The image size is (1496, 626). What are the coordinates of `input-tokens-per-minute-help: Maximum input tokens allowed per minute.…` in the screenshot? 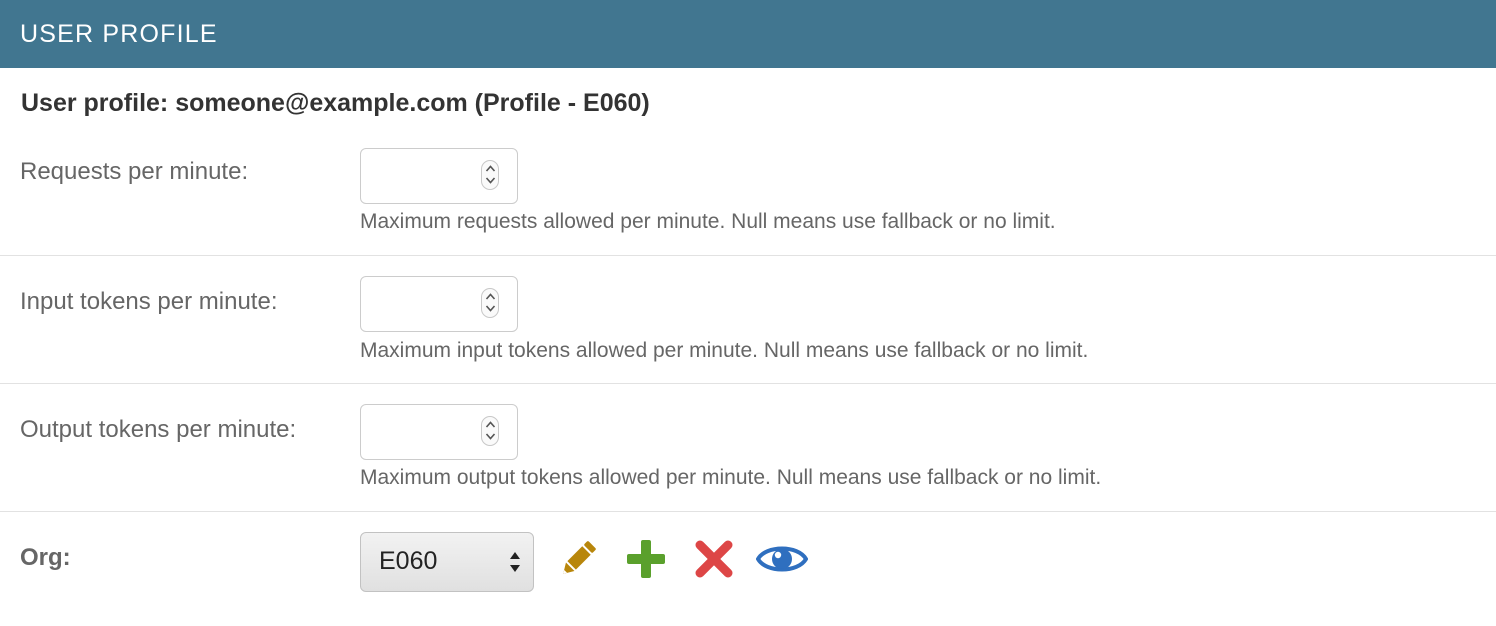 It's located at (724, 350).